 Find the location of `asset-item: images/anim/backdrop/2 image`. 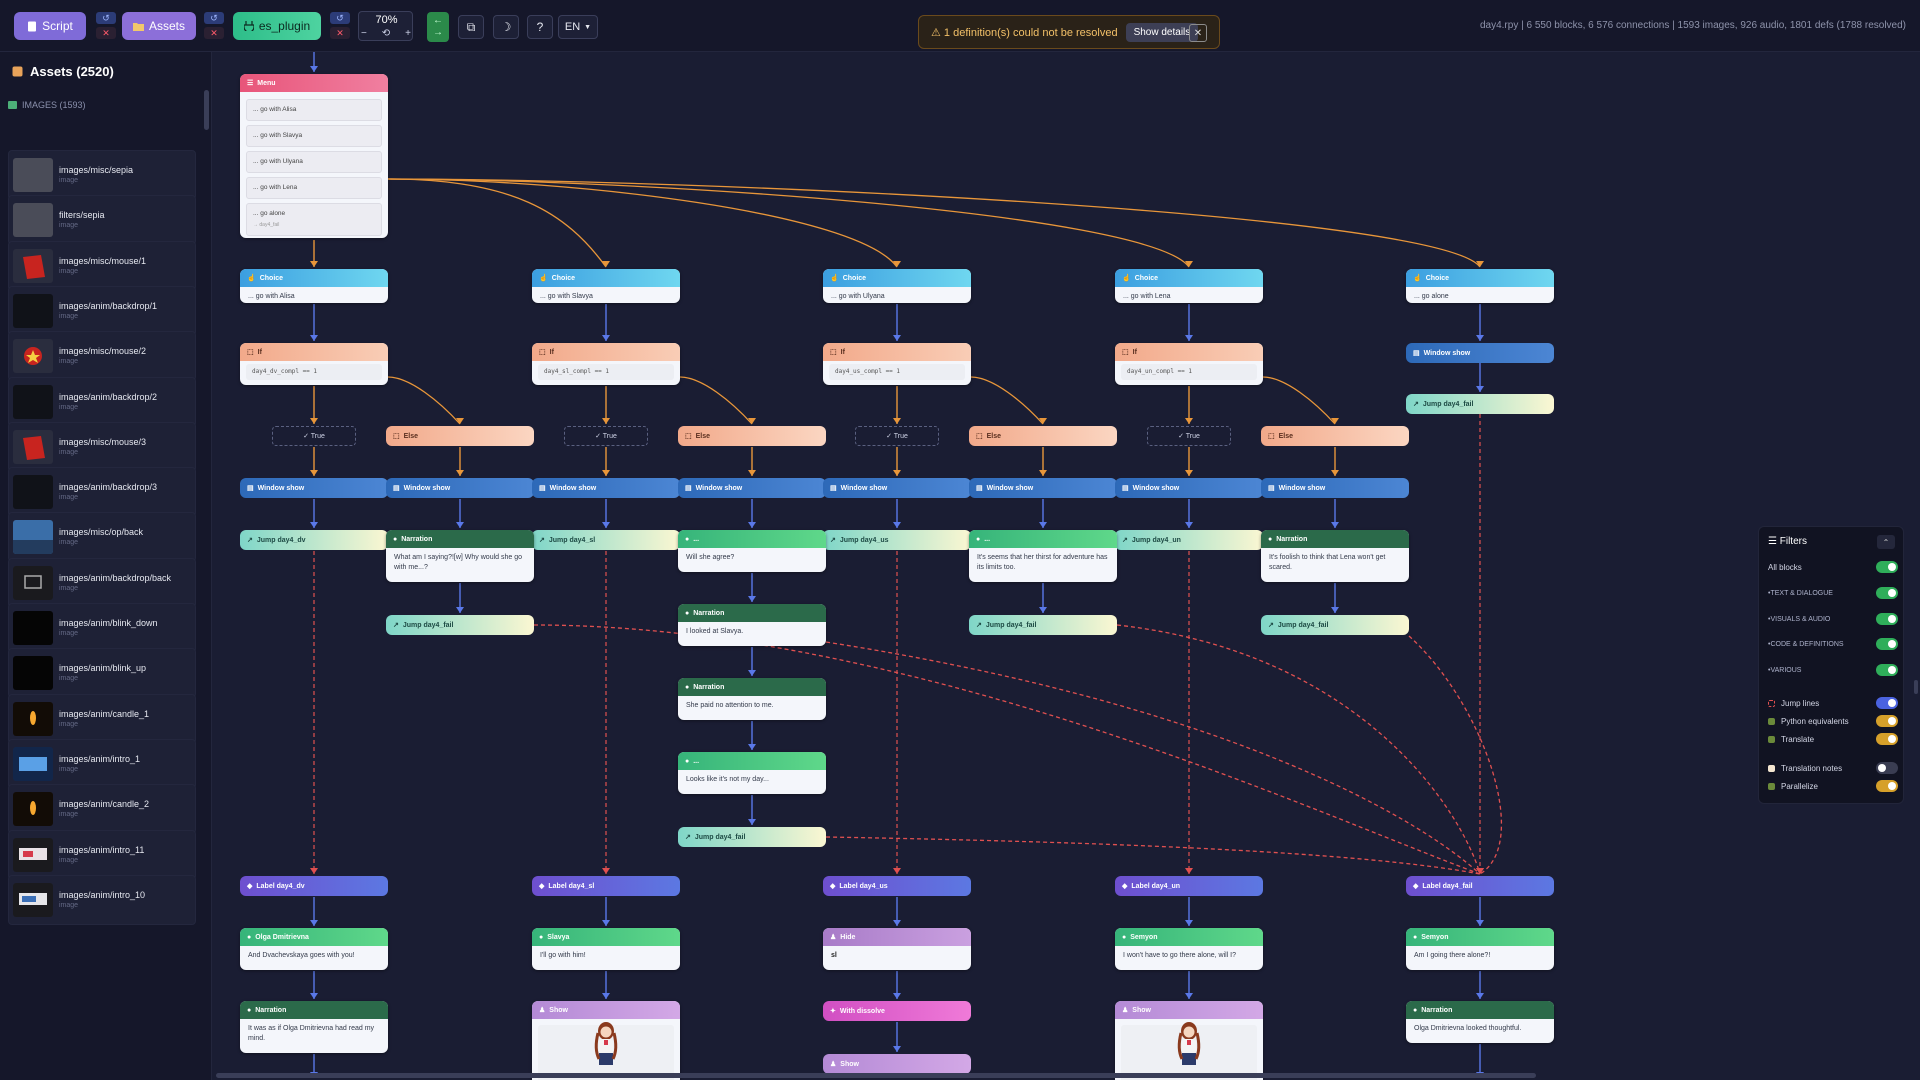

asset-item: images/anim/backdrop/2 image is located at coordinates (102, 401).